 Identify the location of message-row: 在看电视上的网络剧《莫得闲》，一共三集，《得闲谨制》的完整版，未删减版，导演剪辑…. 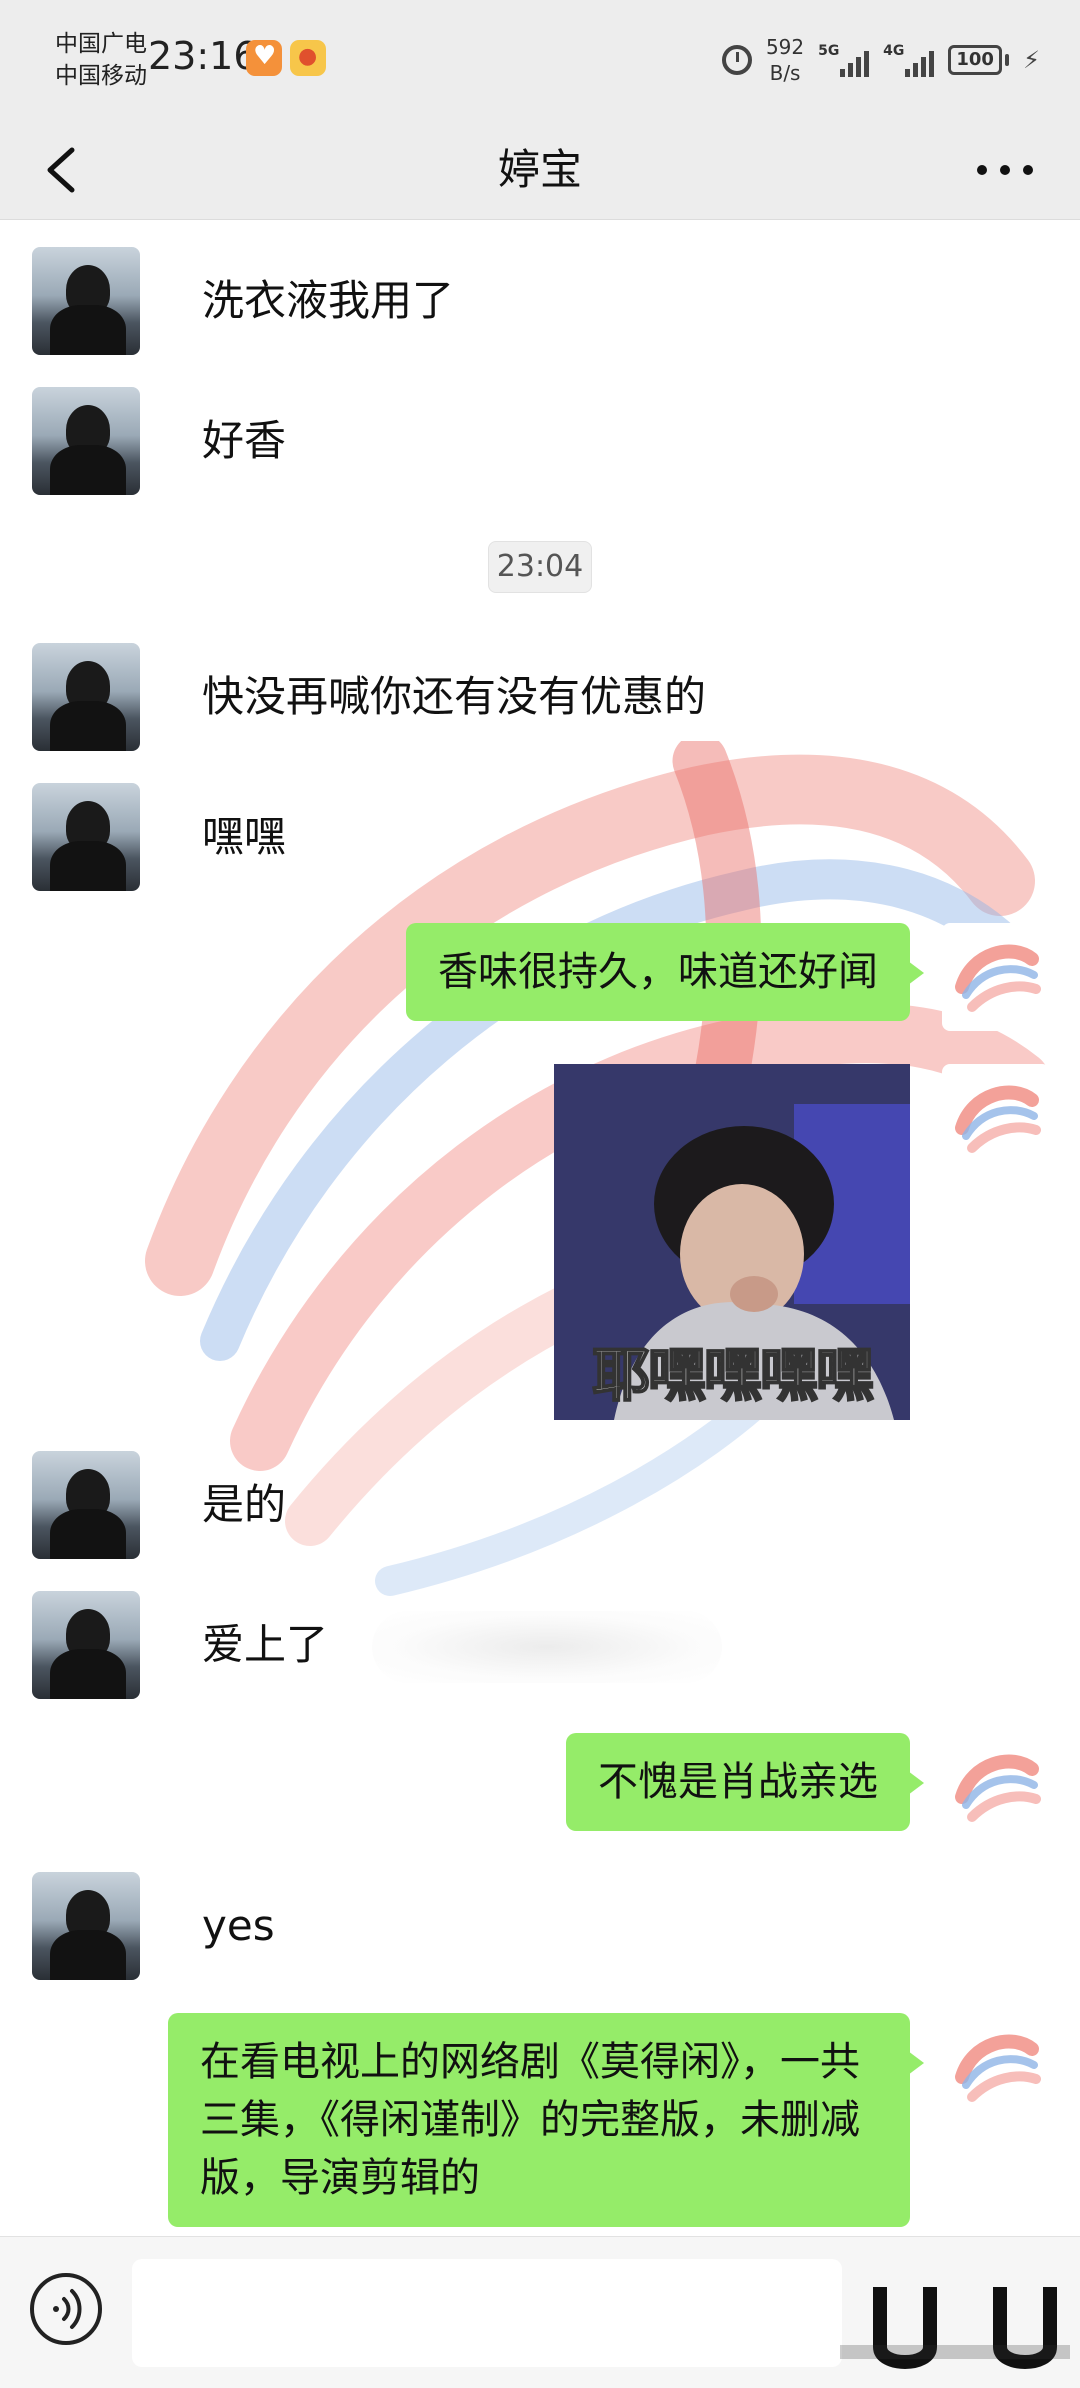
(540, 2124).